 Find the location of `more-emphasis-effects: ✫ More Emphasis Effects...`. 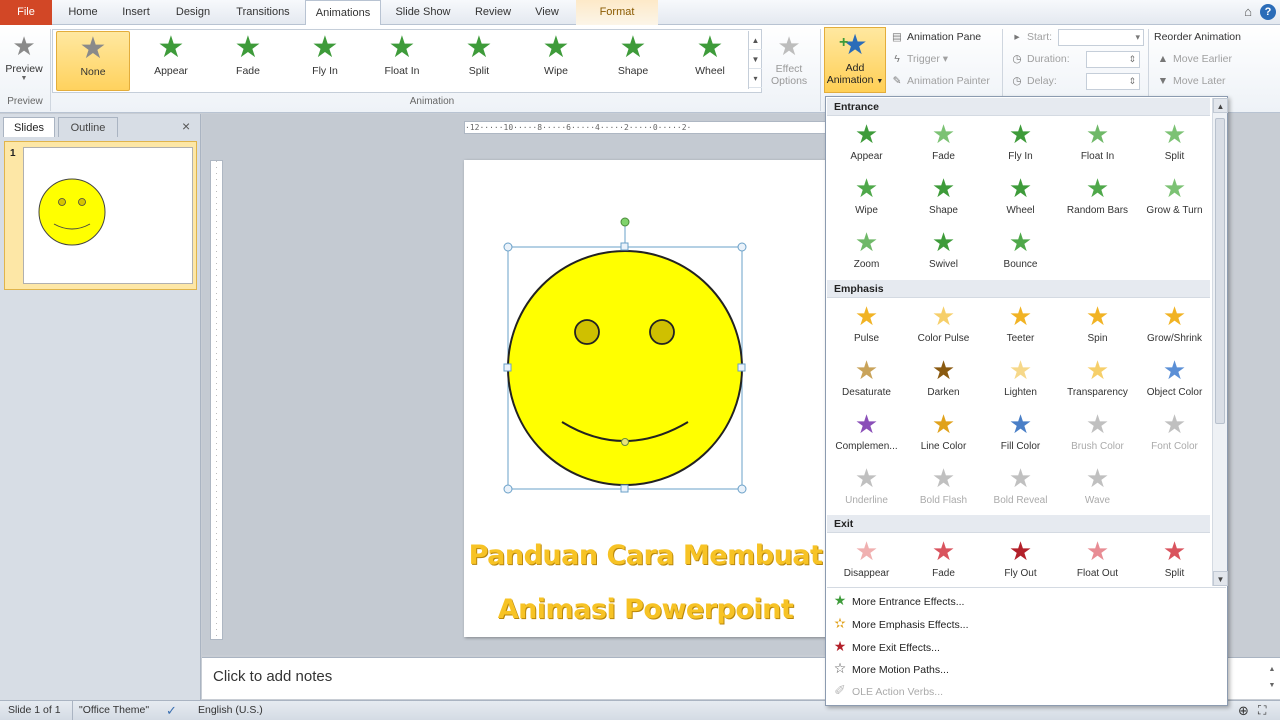

more-emphasis-effects: ✫ More Emphasis Effects... is located at coordinates (1027, 623).